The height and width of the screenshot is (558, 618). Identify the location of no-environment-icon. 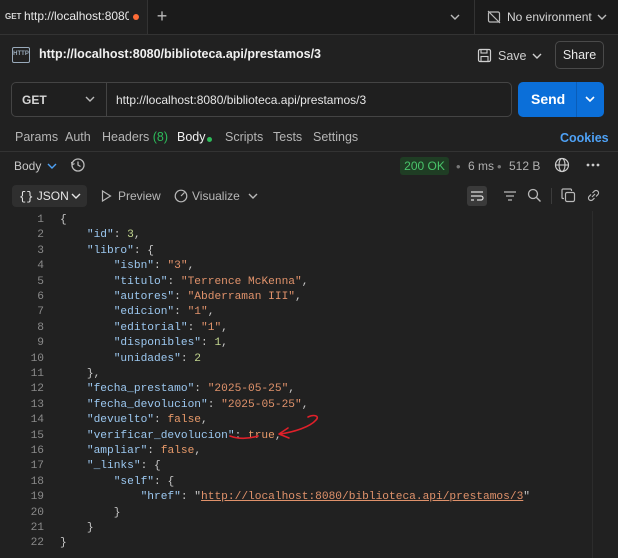
(494, 17).